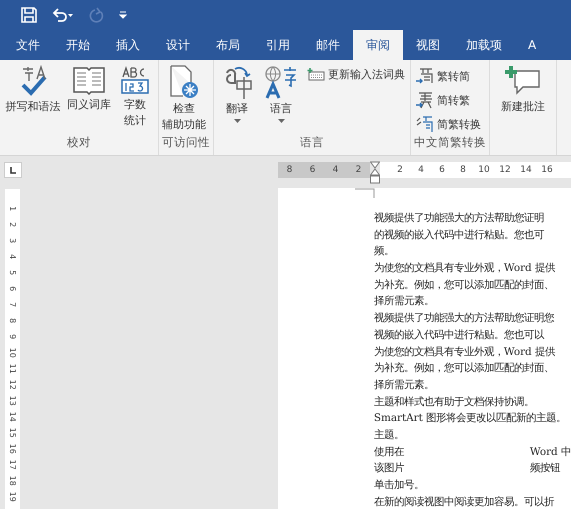 The image size is (571, 509). I want to click on ribbon-button: 拼写和语法, so click(33, 99).